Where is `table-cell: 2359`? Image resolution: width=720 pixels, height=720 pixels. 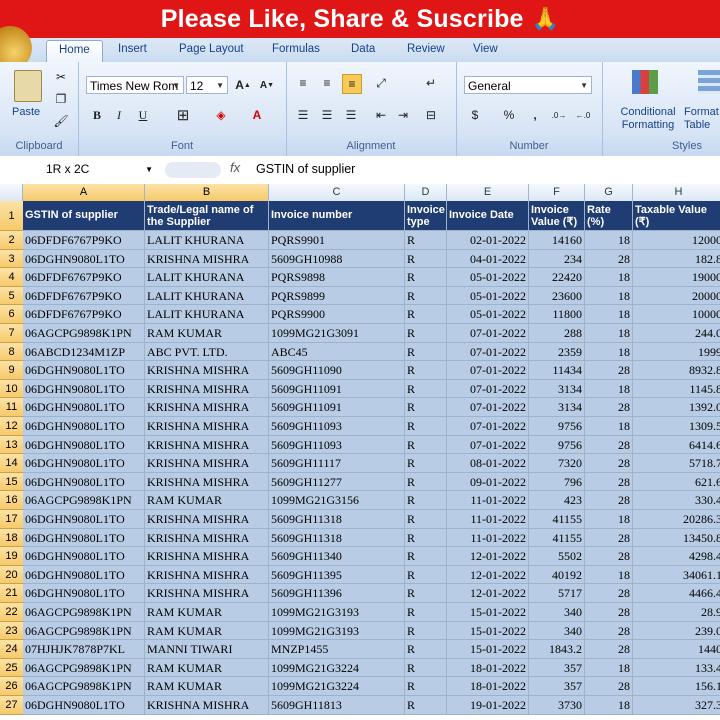 table-cell: 2359 is located at coordinates (557, 352).